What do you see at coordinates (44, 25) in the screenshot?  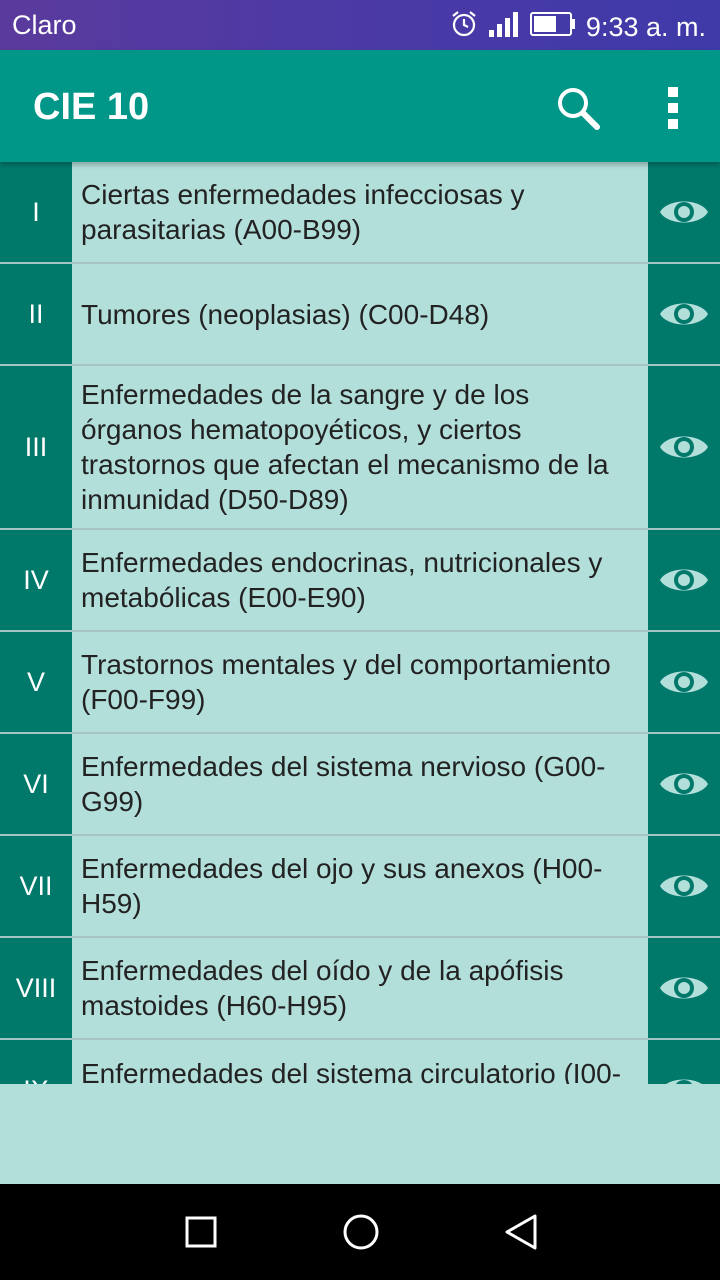 I see `carrier-name: Claro` at bounding box center [44, 25].